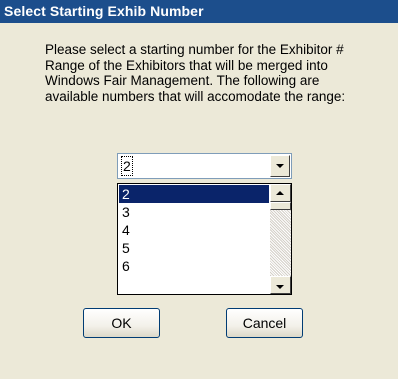  Describe the element at coordinates (280, 206) in the screenshot. I see `scroll-thumb` at that location.